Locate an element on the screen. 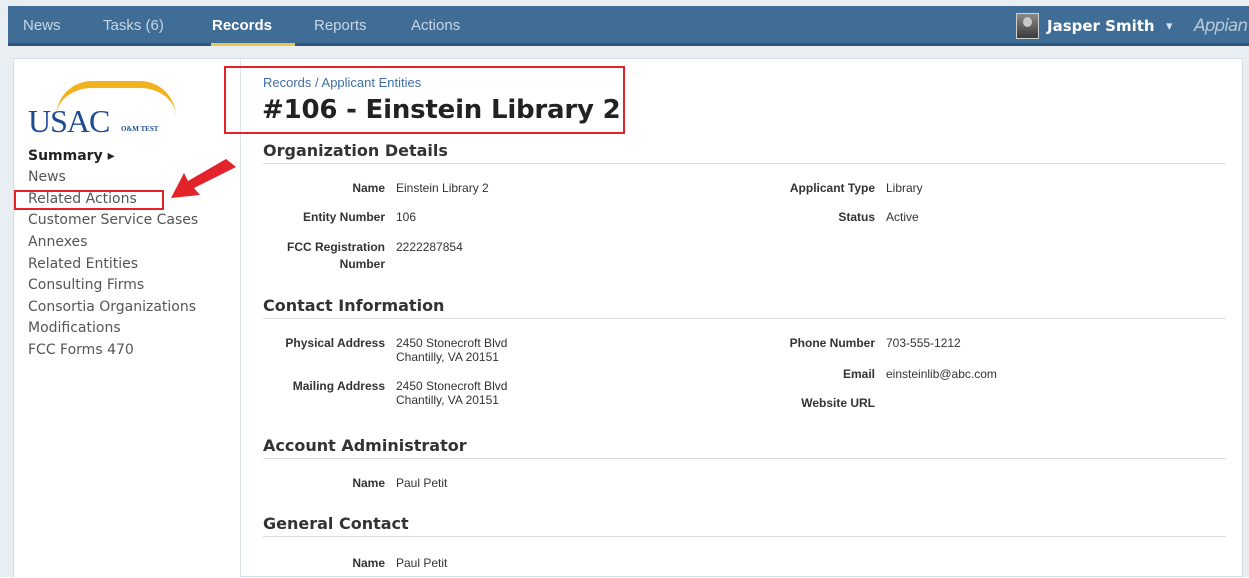  sidebar-item-annexes: Annexes is located at coordinates (57, 242).